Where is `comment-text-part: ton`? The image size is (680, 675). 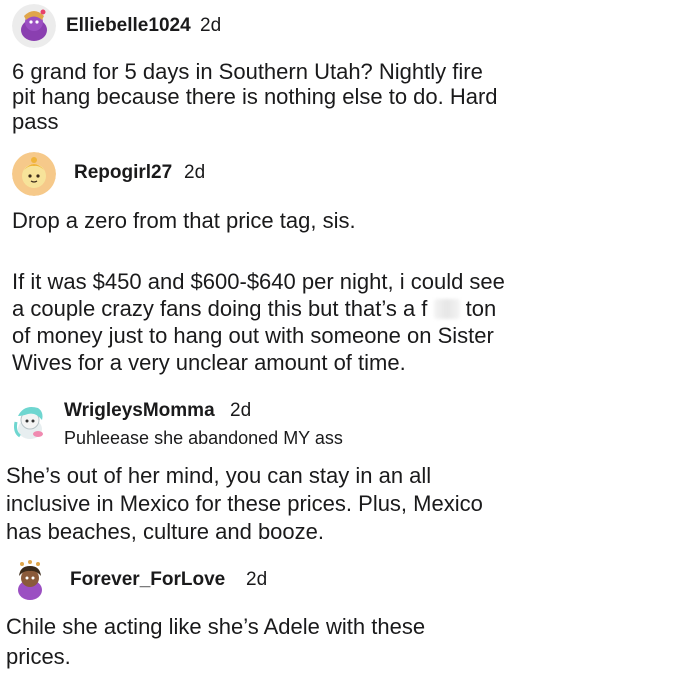 comment-text-part: ton is located at coordinates (481, 308).